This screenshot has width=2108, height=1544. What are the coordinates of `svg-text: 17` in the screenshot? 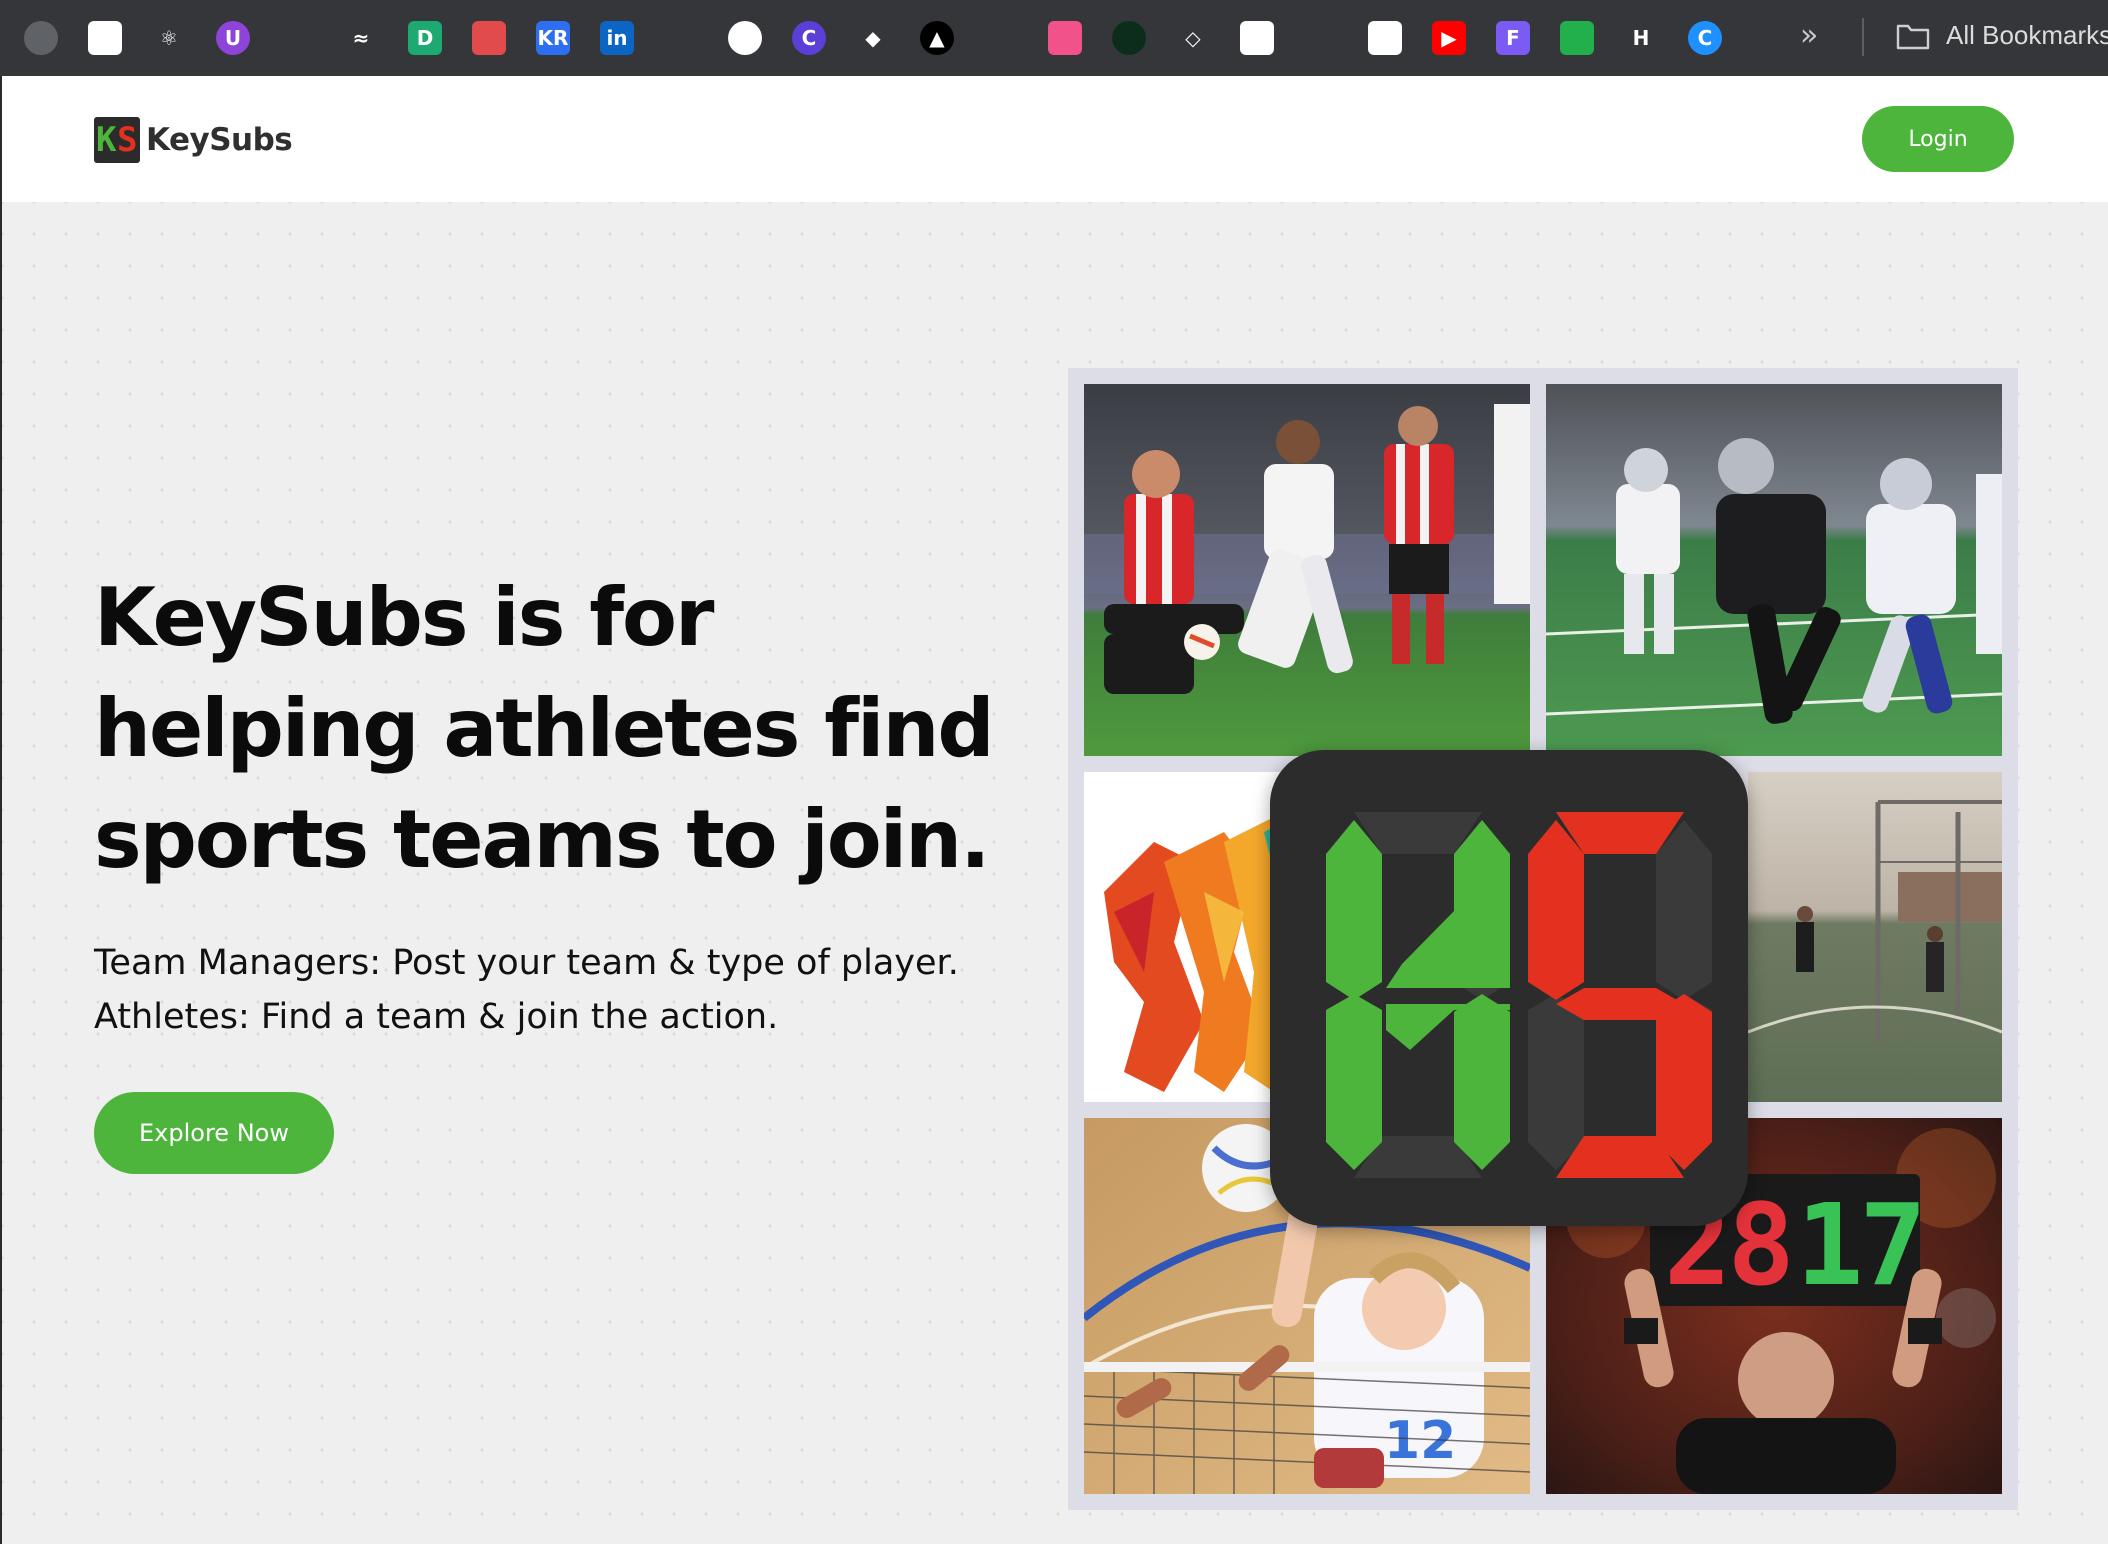 It's located at (1859, 1246).